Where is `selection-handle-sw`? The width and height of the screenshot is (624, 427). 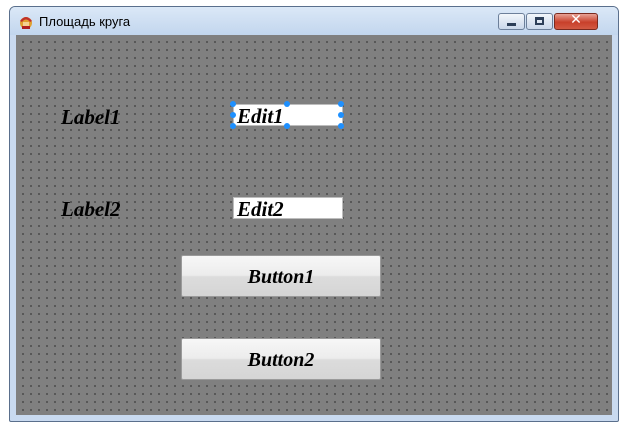 selection-handle-sw is located at coordinates (233, 126).